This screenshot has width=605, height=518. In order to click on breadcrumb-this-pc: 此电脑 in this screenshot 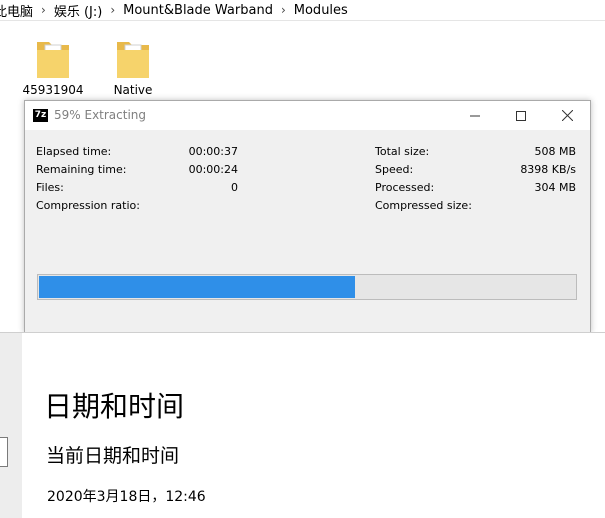, I will do `click(18, 10)`.